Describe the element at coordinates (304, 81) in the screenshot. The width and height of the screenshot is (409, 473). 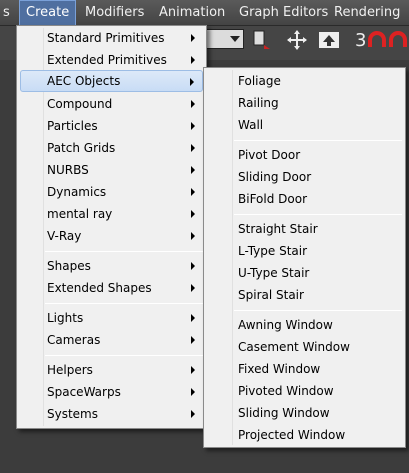
I see `menu-item-foliage: Foliage` at that location.